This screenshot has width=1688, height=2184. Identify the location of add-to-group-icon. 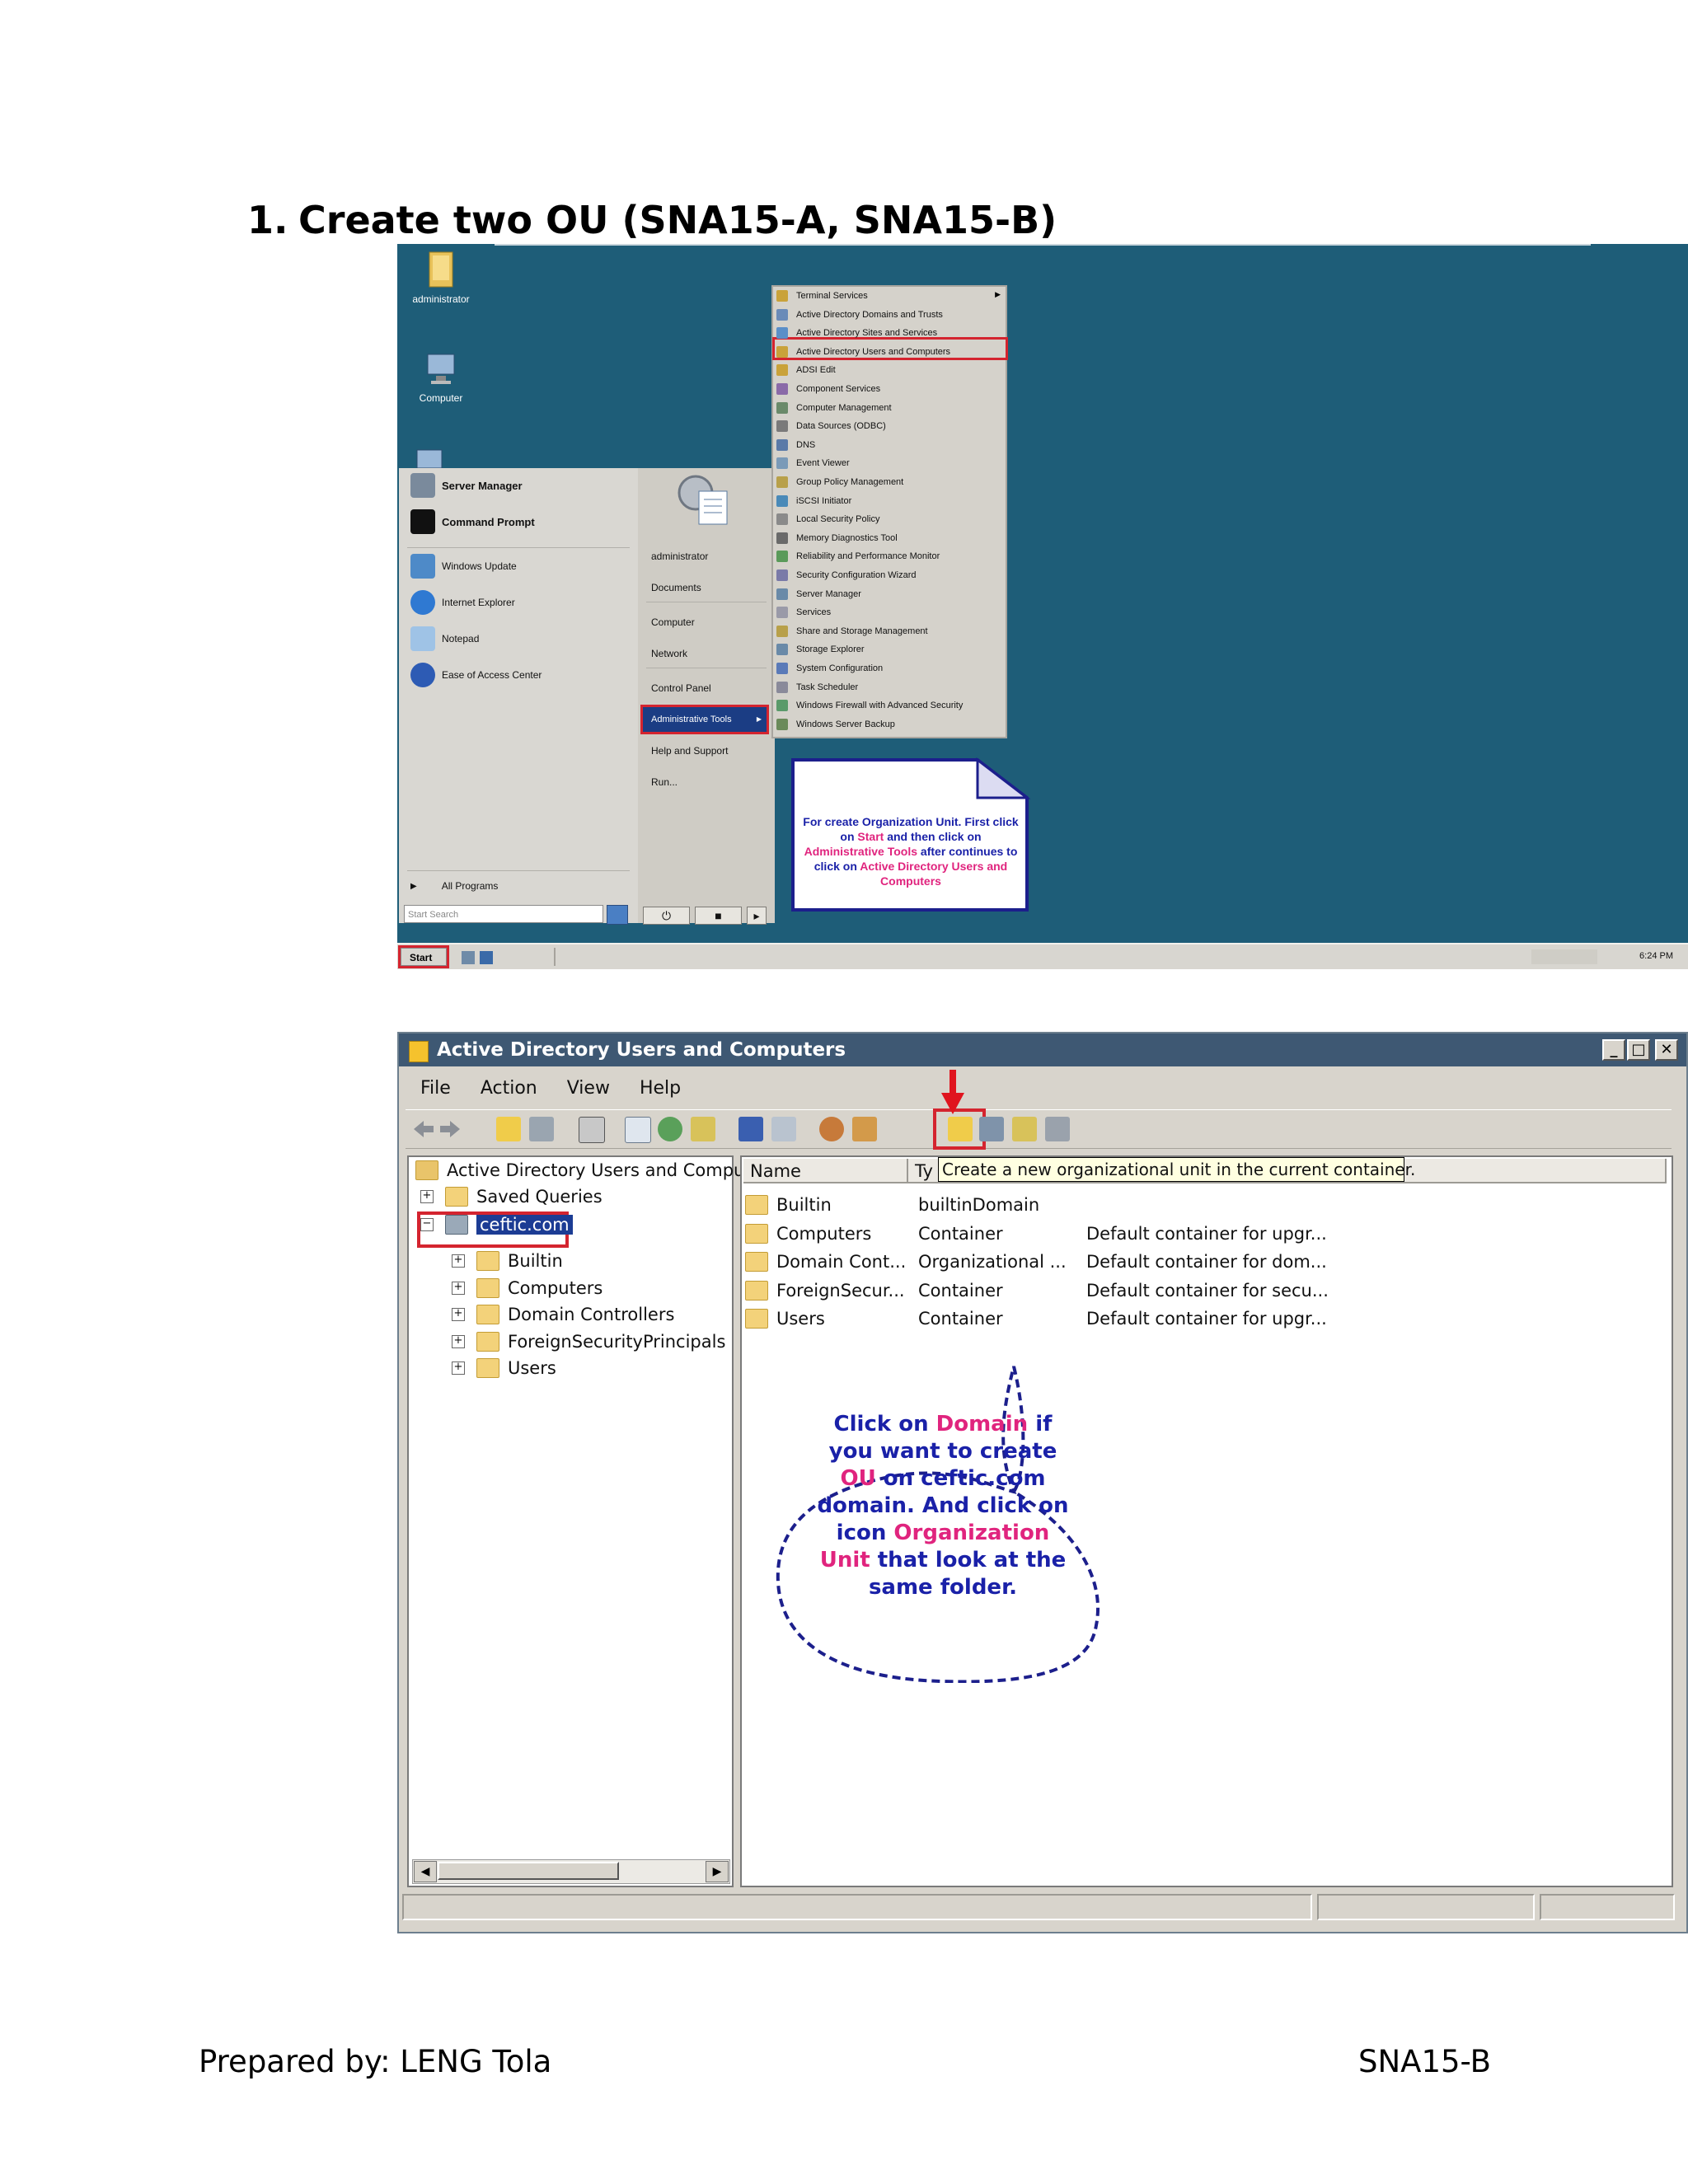
(1057, 1129).